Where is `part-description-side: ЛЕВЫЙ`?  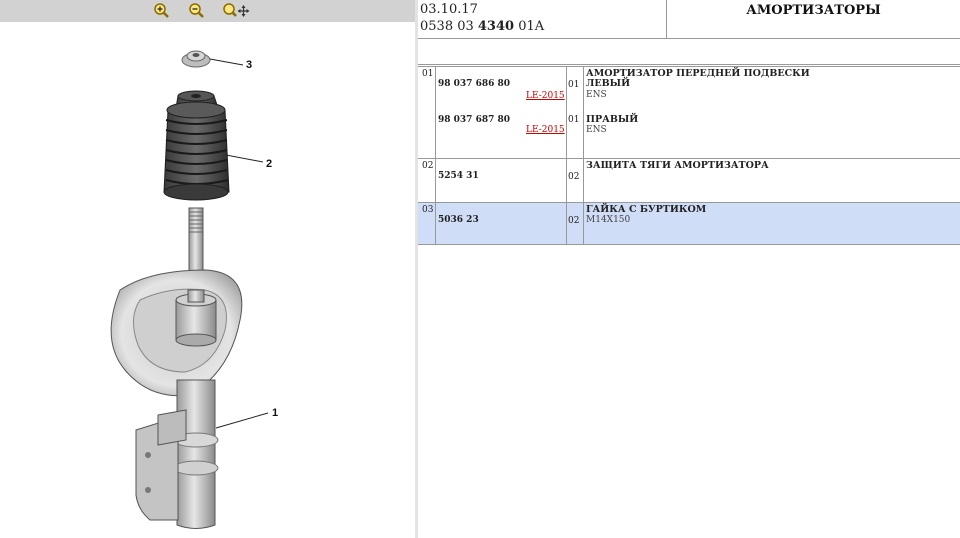 part-description-side: ЛЕВЫЙ is located at coordinates (608, 83).